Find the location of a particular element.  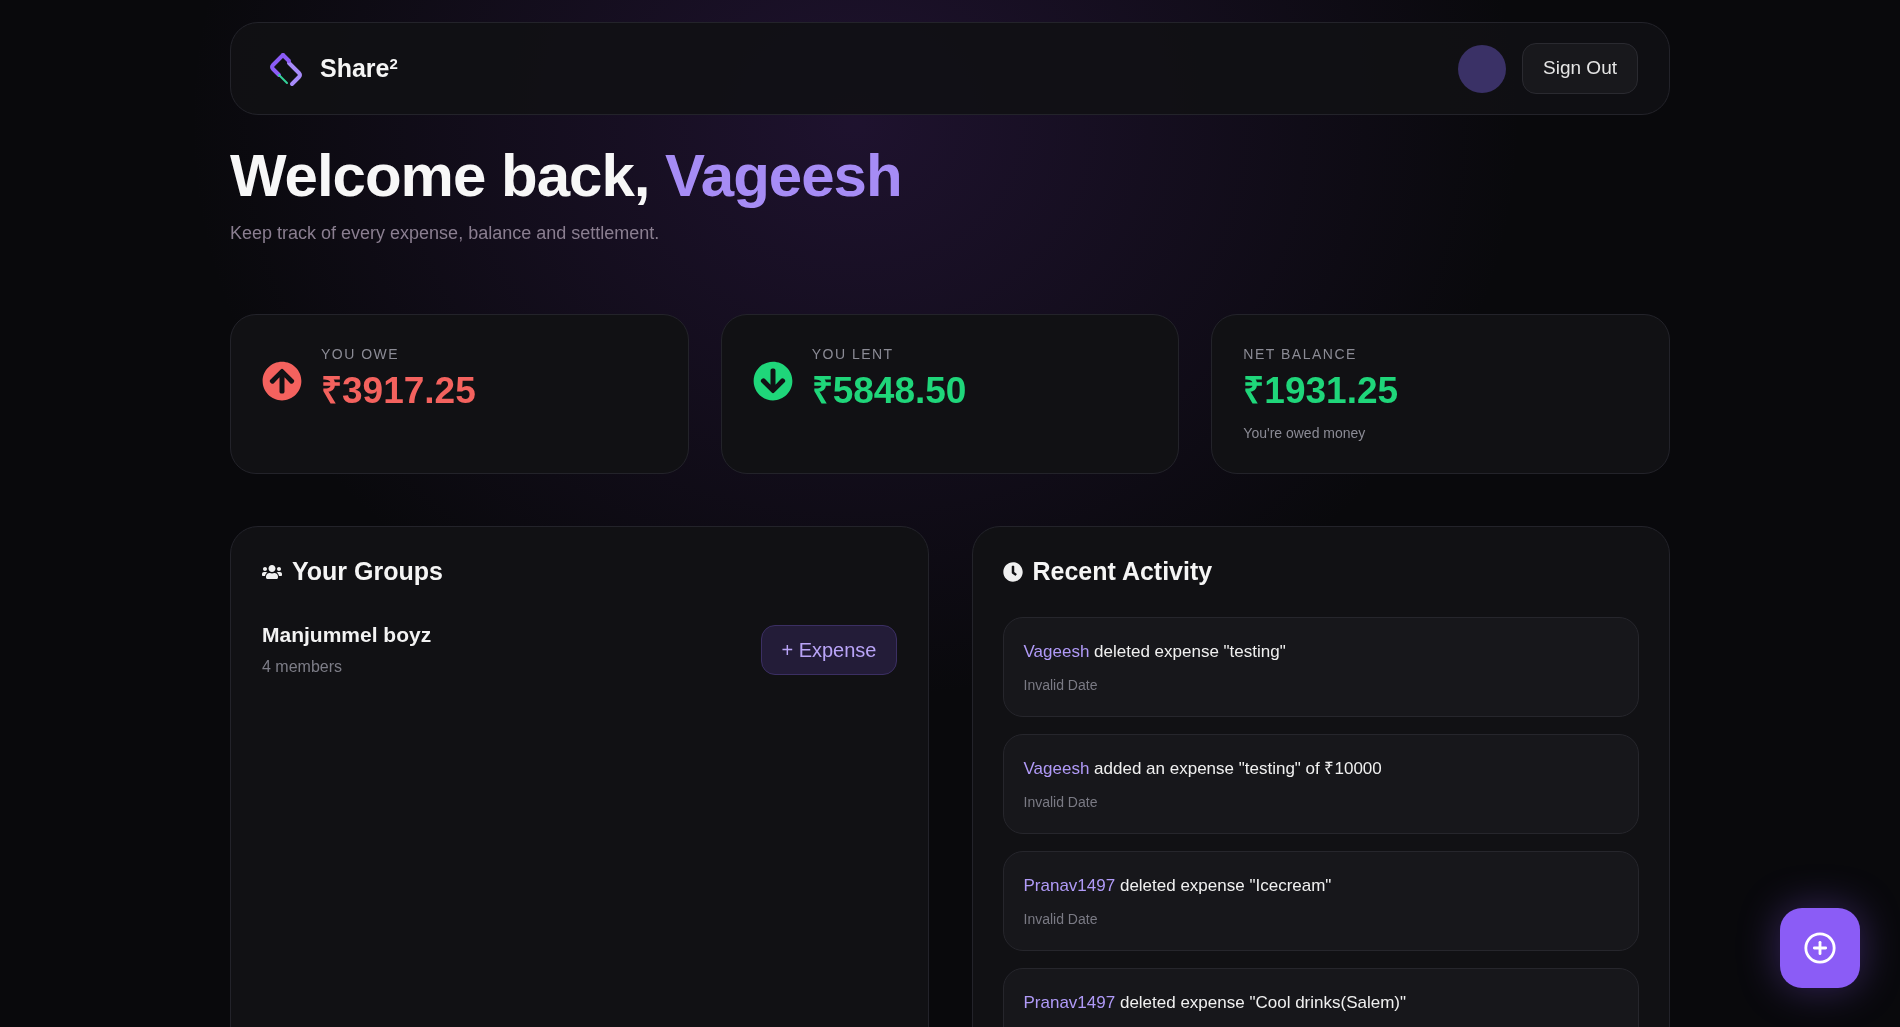

stat-label: YOU OWE is located at coordinates (361, 354).